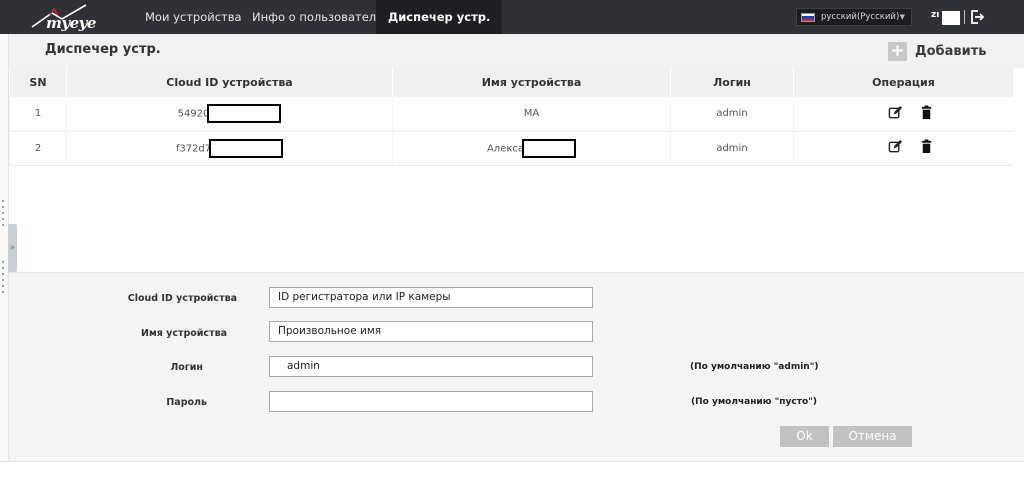 The width and height of the screenshot is (1024, 481). I want to click on add-device-button: + Добавить, so click(937, 51).